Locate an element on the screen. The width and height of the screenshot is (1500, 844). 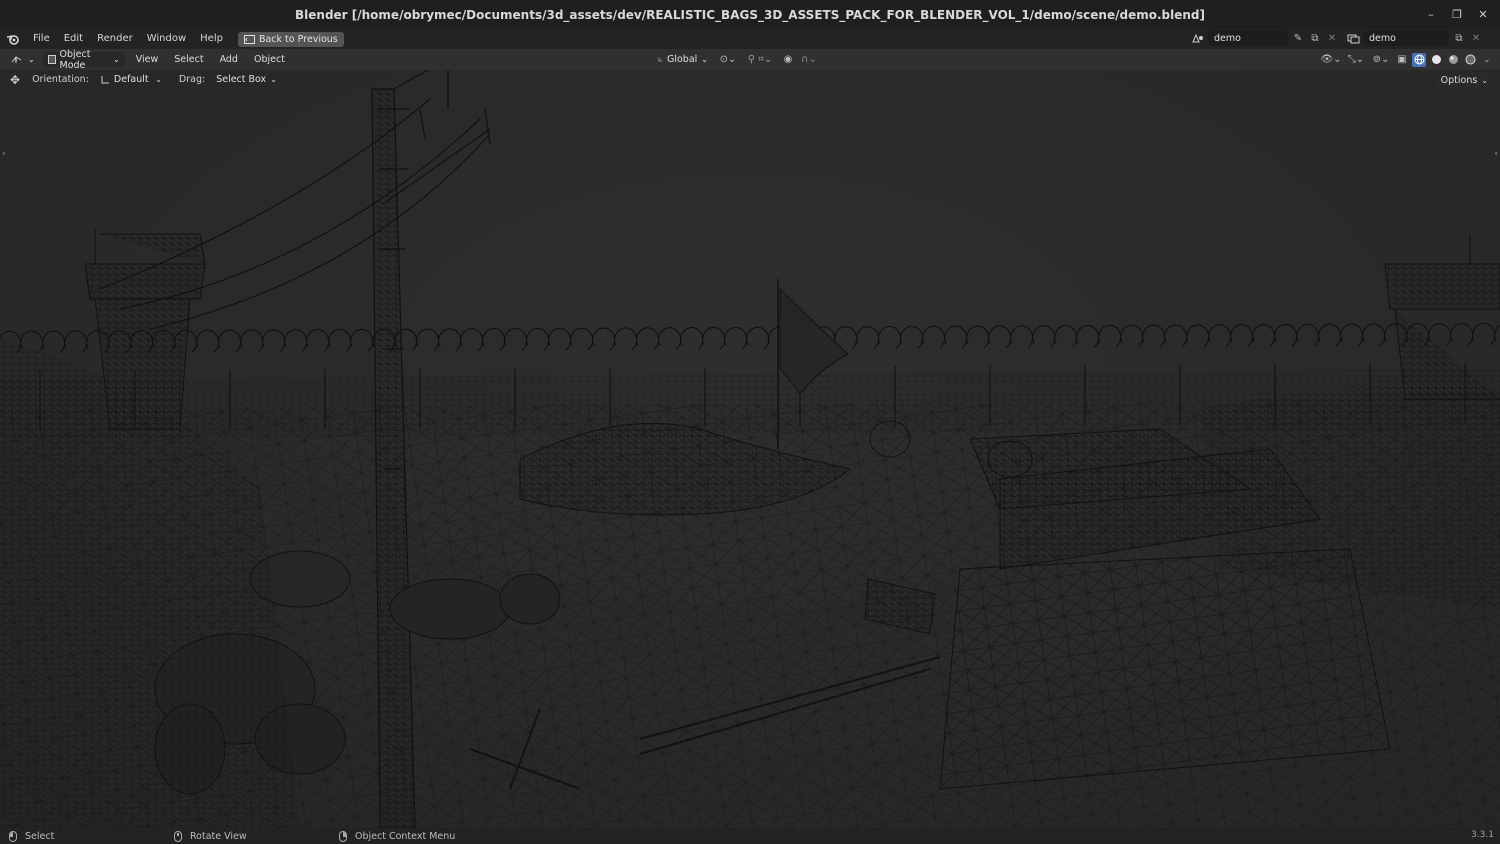
snap-icon: ⚲ ⌗⌄ is located at coordinates (760, 59).